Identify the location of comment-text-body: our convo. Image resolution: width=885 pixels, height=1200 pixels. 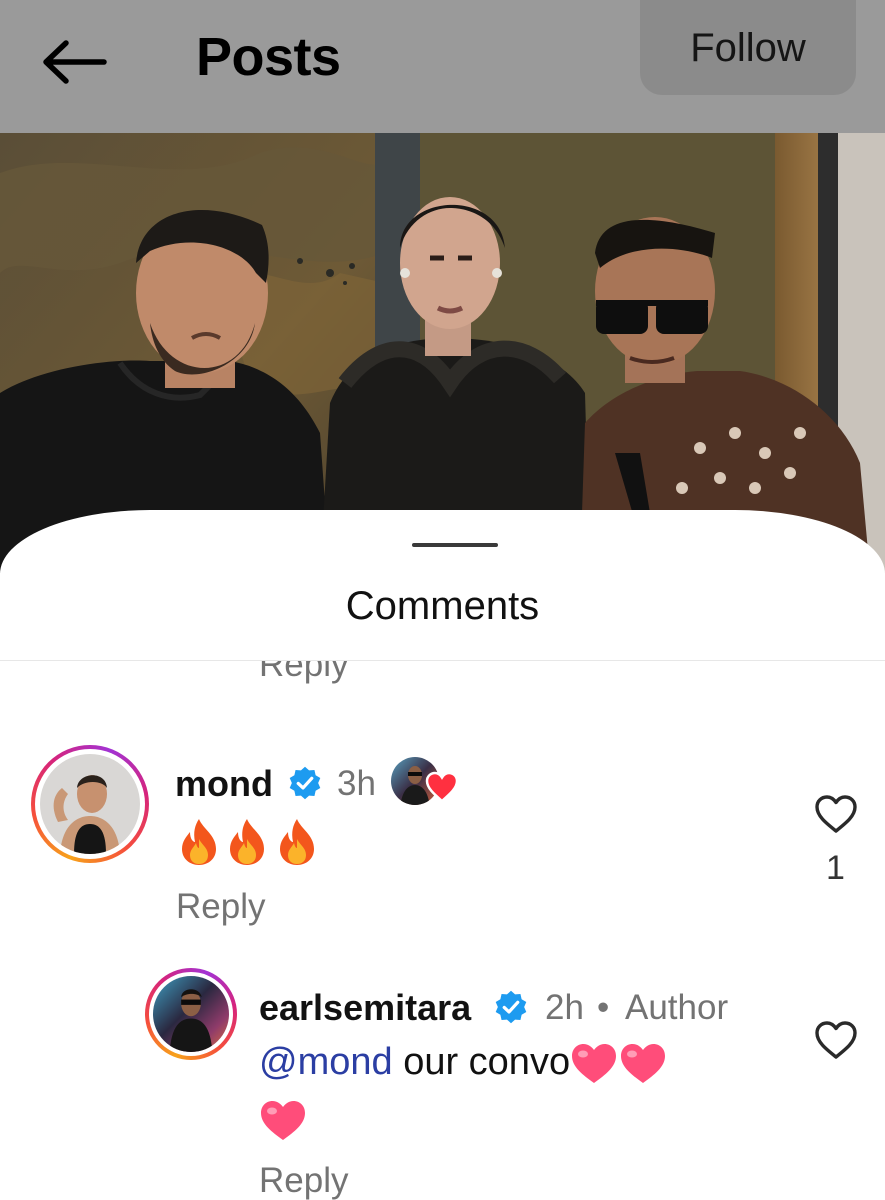
(481, 1062).